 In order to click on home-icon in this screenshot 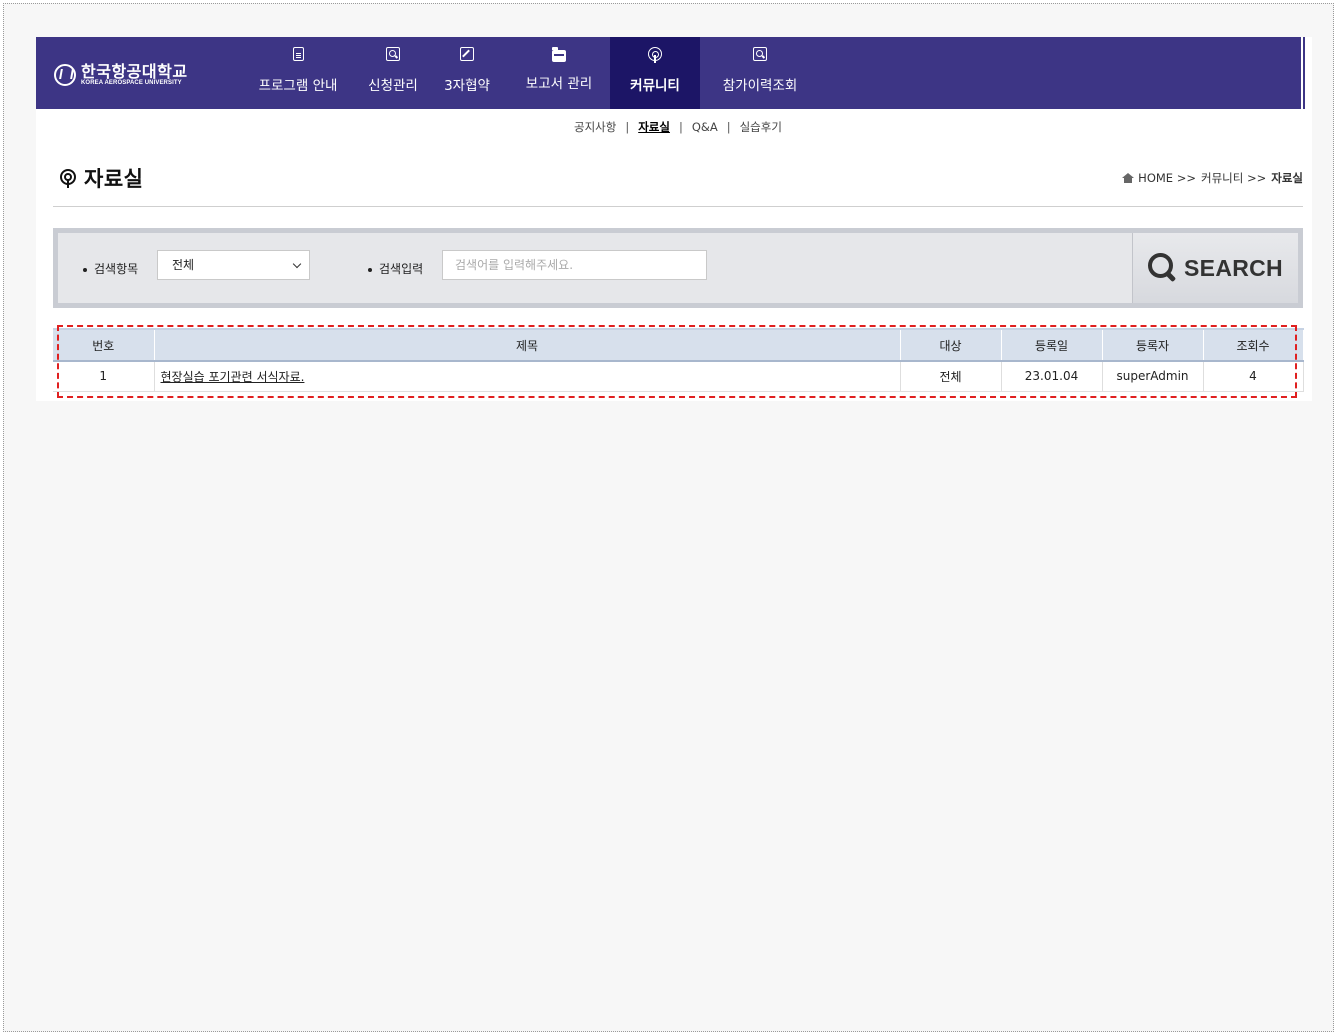, I will do `click(1128, 178)`.